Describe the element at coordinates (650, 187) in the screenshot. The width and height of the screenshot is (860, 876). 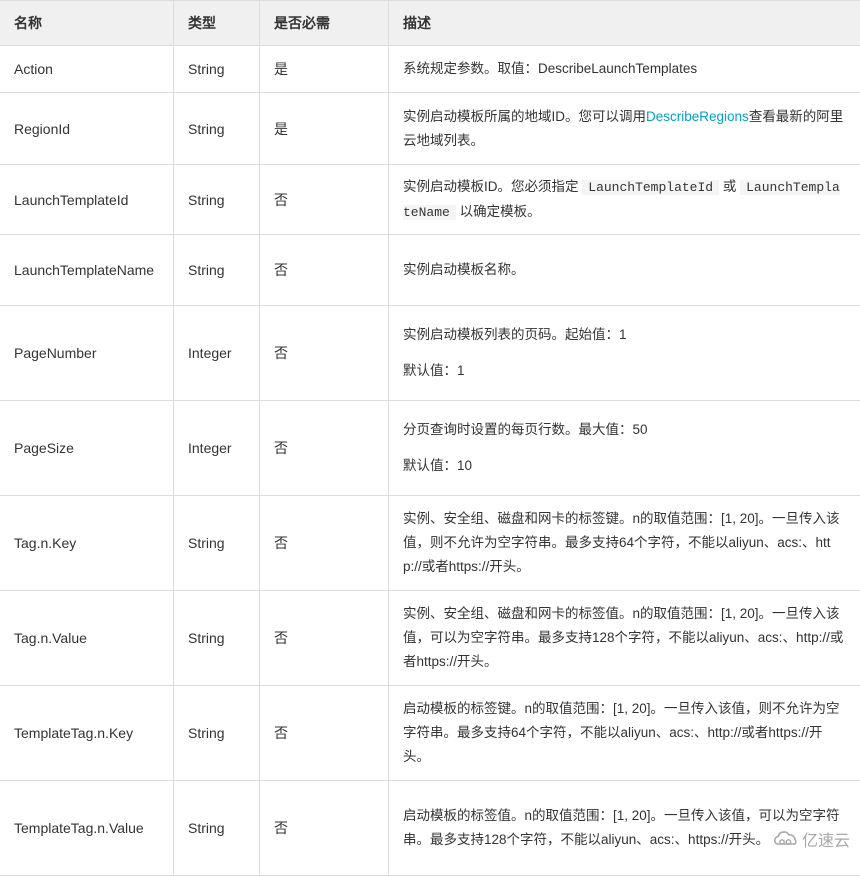
I see `code-launch-template-id: LaunchTemplateId` at that location.